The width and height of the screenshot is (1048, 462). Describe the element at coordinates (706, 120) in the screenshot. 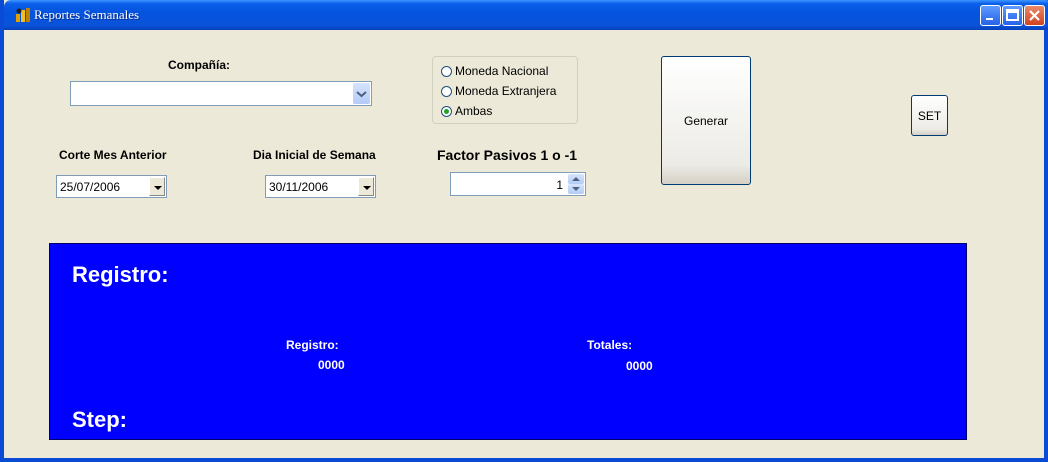

I see `generate-button: Generar` at that location.